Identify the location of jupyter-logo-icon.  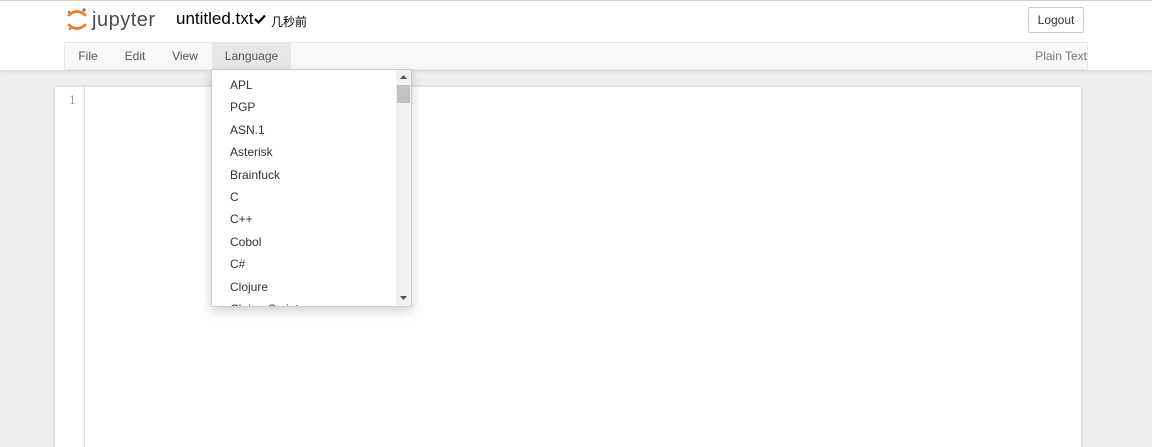
(77, 19).